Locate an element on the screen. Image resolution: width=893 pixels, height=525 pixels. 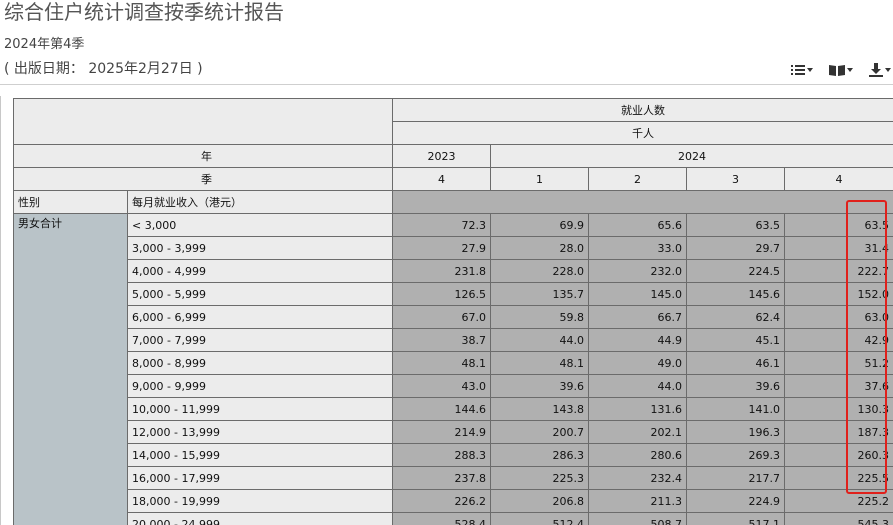
income-range-cell: 4,000 - 4,999 is located at coordinates (260, 271).